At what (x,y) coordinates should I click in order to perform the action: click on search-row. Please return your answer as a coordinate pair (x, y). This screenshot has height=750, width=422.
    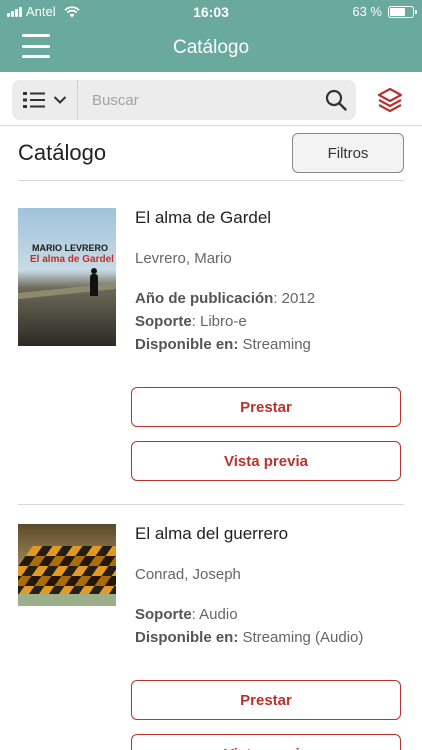
    Looking at the image, I should click on (211, 99).